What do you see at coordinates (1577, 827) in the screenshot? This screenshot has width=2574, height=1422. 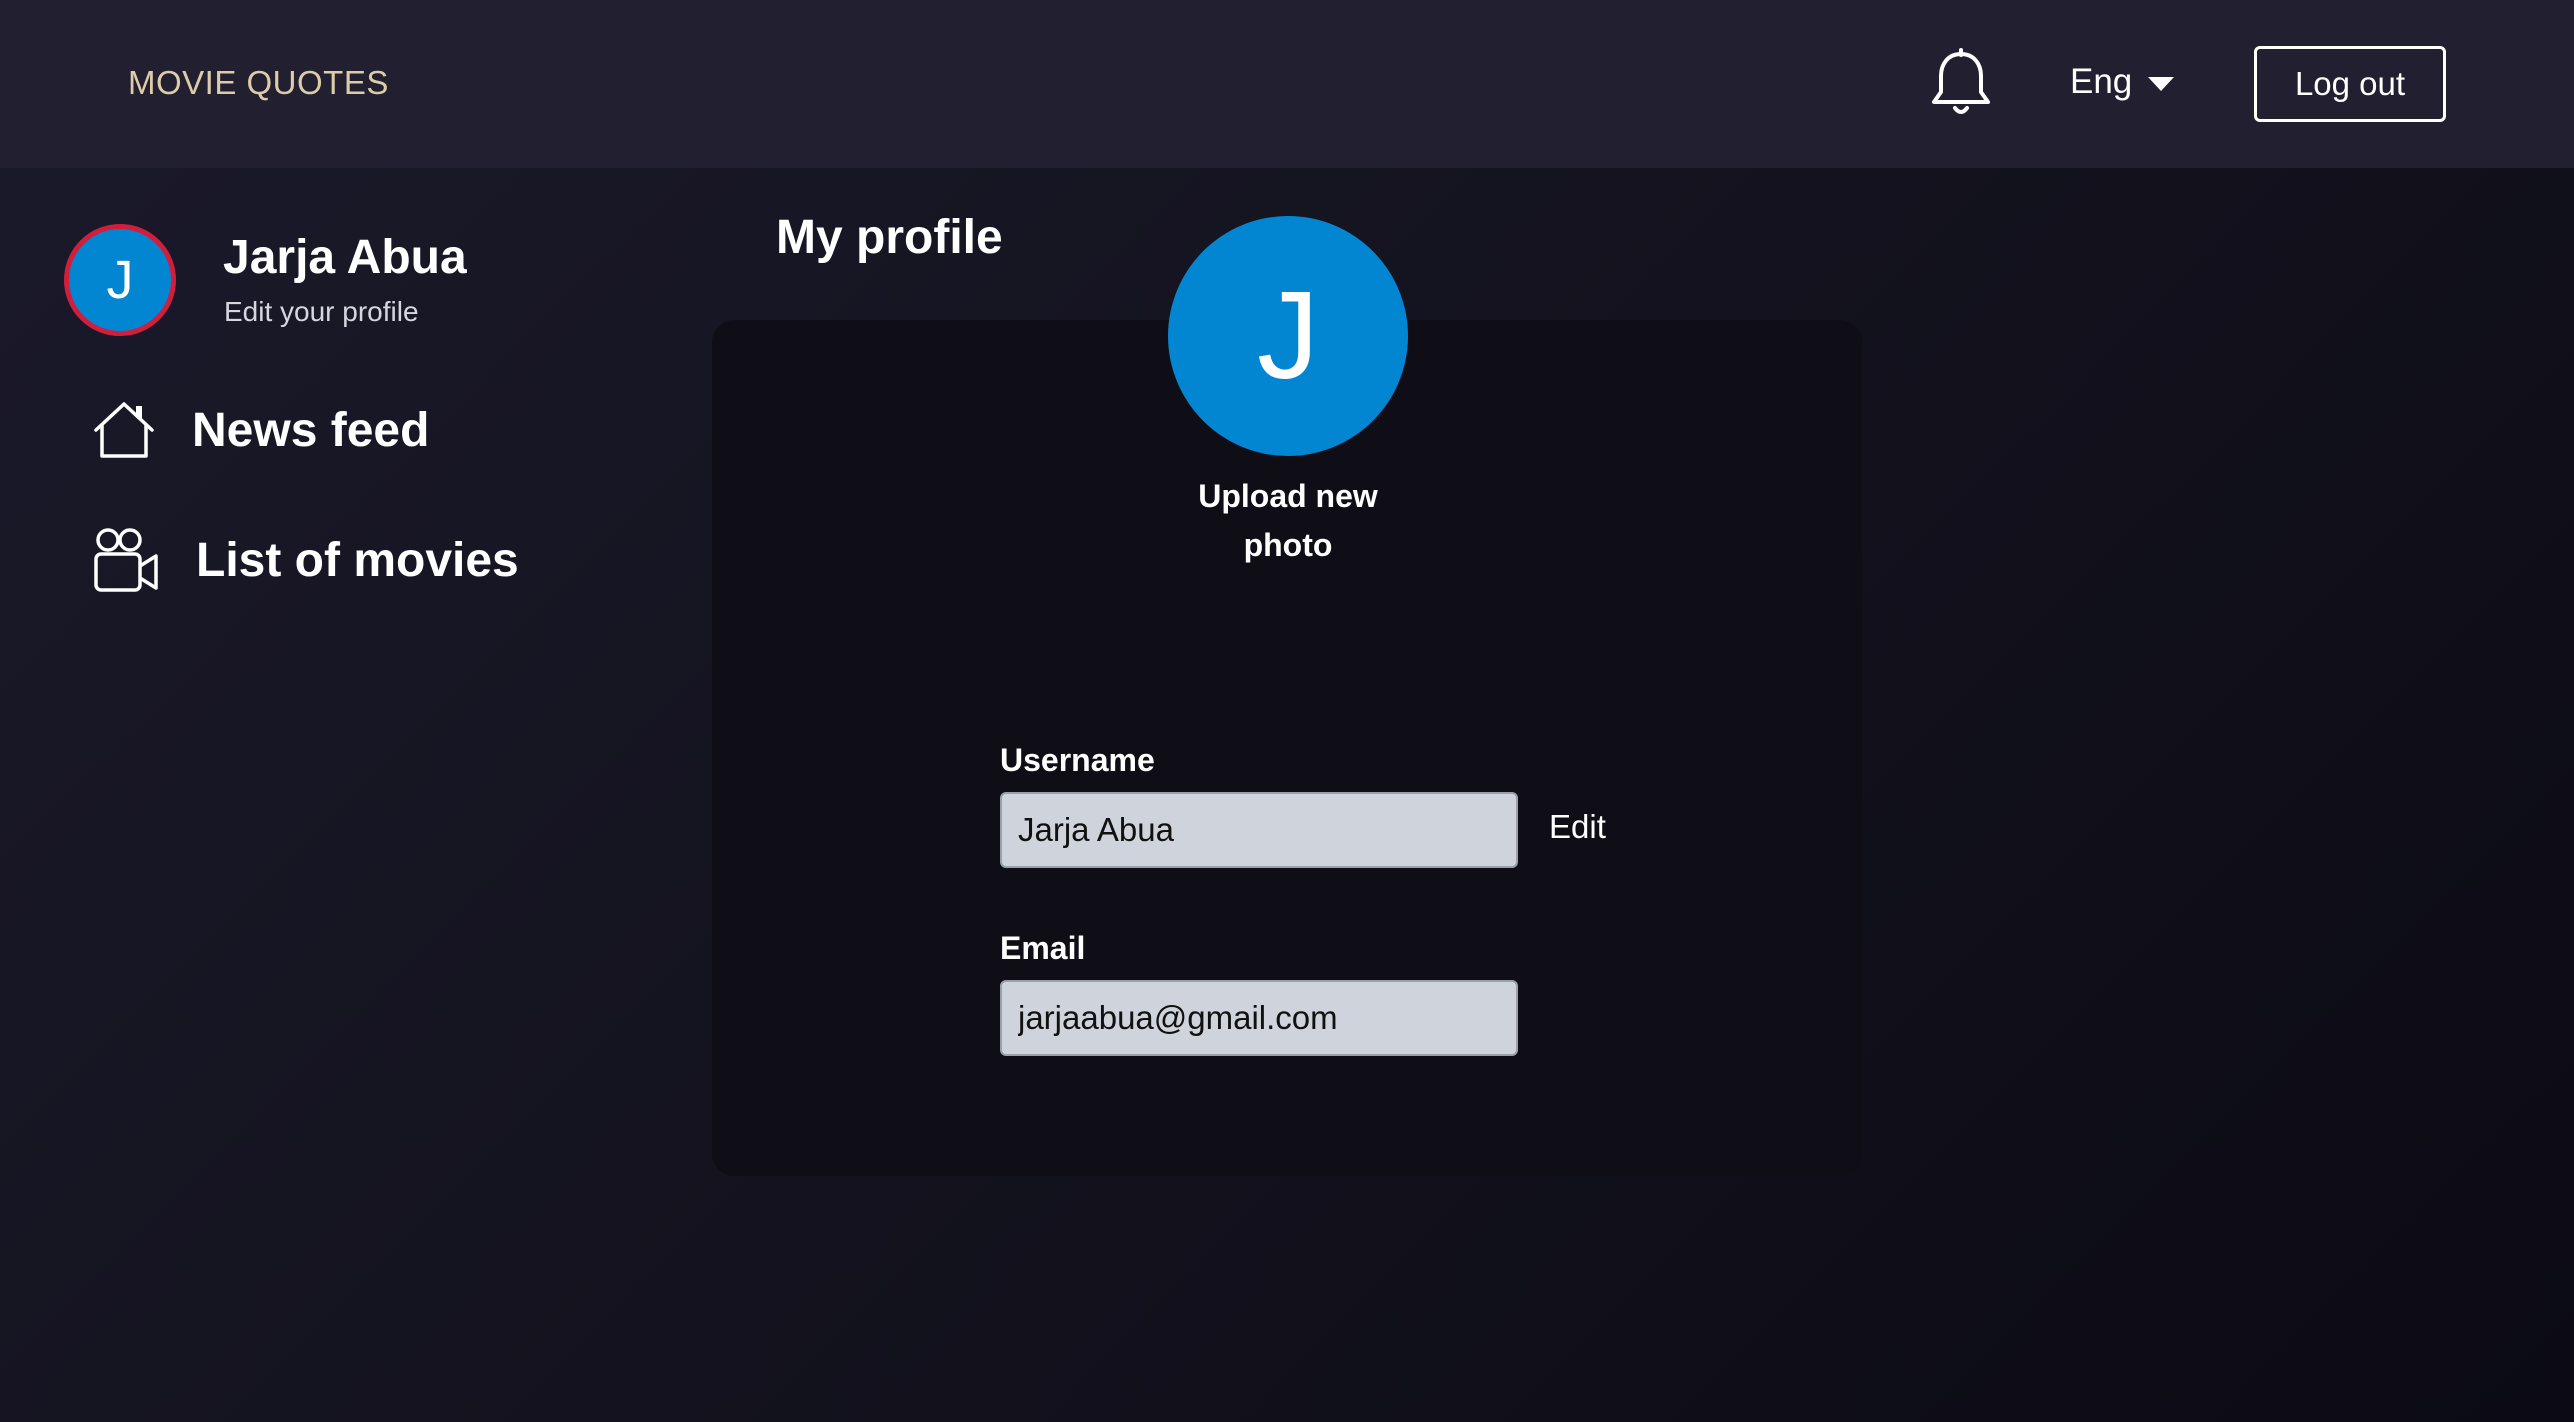 I see `edit-username-button: Edit` at bounding box center [1577, 827].